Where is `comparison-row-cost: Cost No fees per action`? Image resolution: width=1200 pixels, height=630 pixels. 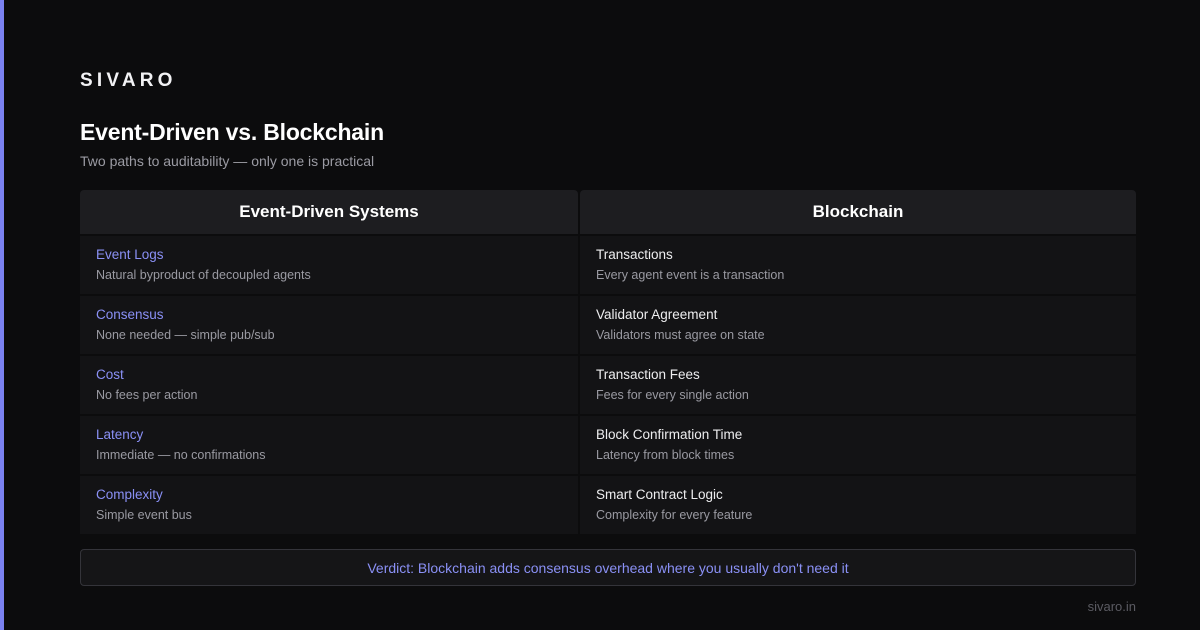 comparison-row-cost: Cost No fees per action is located at coordinates (329, 385).